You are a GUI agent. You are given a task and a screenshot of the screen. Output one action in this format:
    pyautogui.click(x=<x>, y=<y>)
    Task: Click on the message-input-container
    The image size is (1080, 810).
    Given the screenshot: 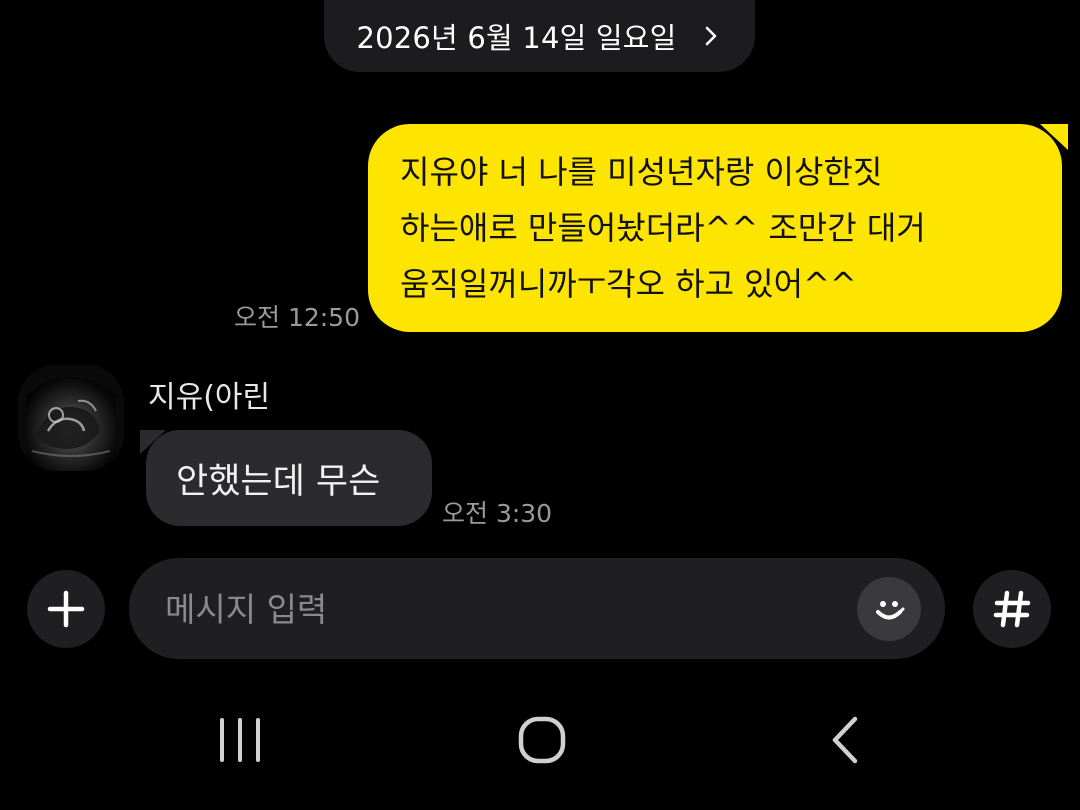 What is the action you would take?
    pyautogui.click(x=537, y=609)
    